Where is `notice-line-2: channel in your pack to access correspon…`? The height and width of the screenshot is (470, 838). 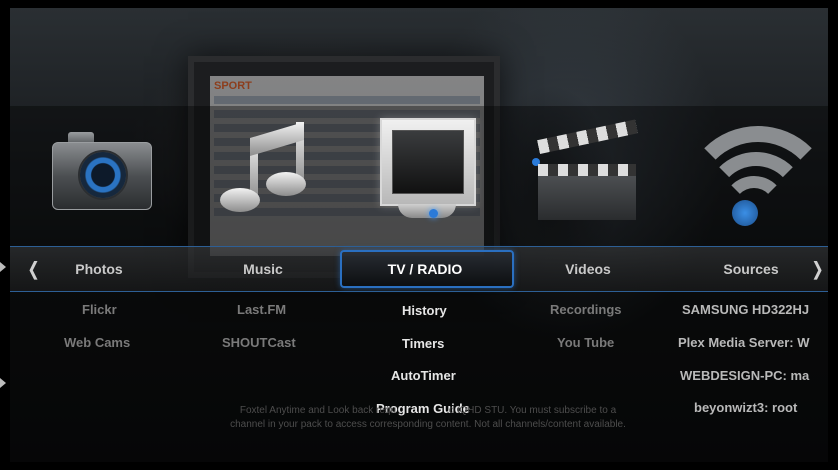 notice-line-2: channel in your pack to access correspon… is located at coordinates (428, 424).